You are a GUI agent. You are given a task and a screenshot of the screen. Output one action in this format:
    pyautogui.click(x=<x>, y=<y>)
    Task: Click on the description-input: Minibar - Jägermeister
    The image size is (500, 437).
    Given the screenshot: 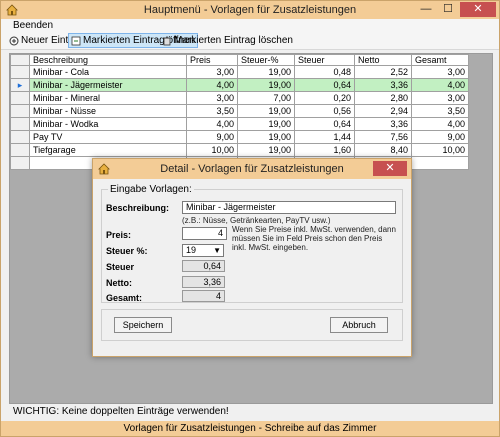 What is the action you would take?
    pyautogui.click(x=289, y=207)
    